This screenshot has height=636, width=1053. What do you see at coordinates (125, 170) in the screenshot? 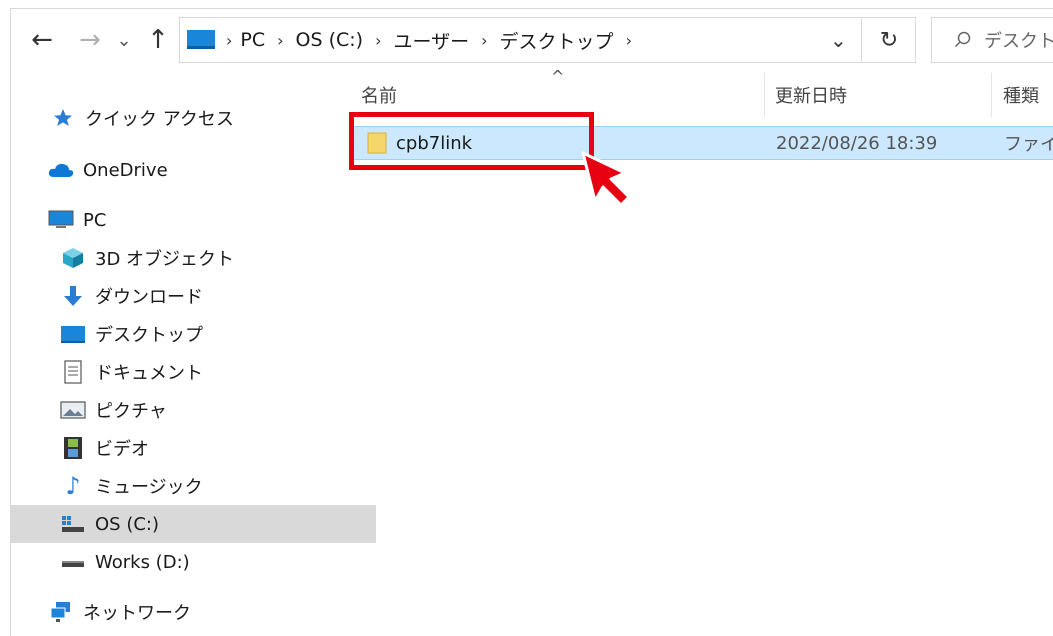
I see `sidebar-item-label: OneDrive` at bounding box center [125, 170].